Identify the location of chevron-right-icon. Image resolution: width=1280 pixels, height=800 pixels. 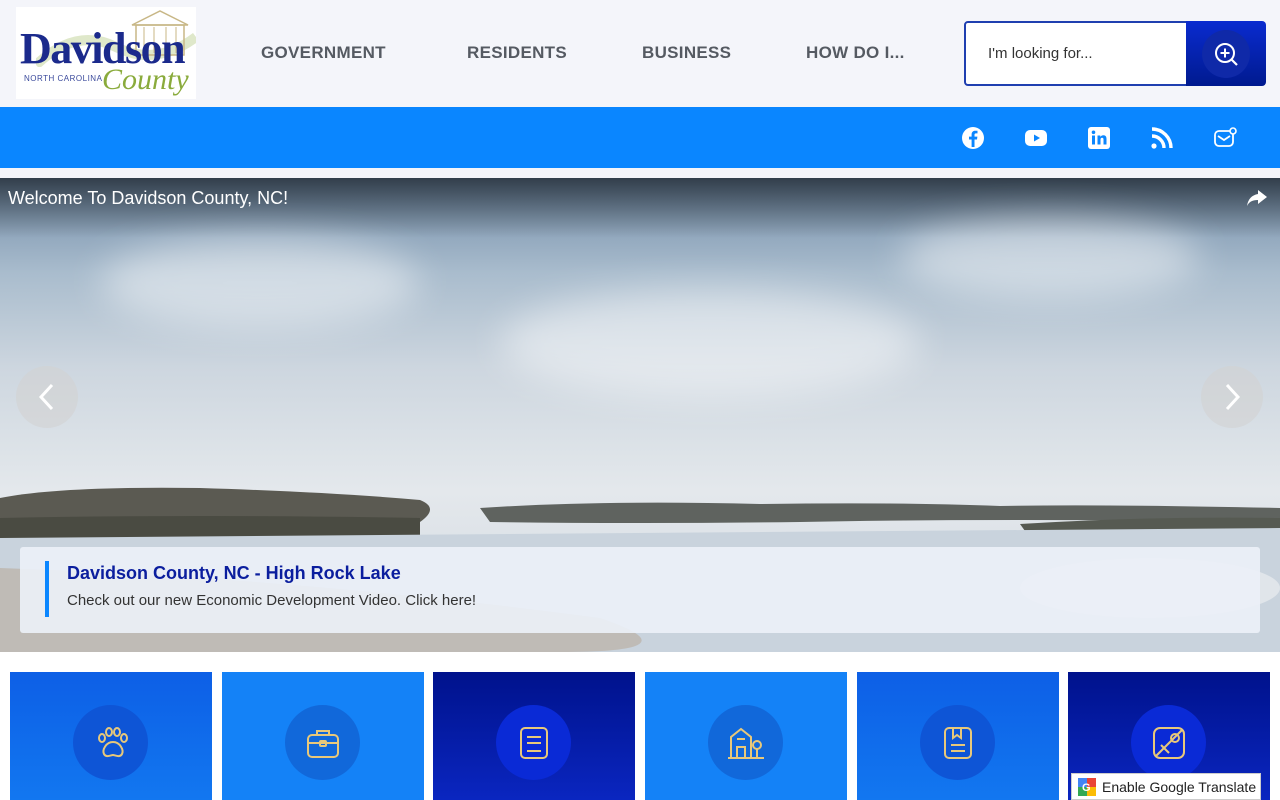
(1233, 397).